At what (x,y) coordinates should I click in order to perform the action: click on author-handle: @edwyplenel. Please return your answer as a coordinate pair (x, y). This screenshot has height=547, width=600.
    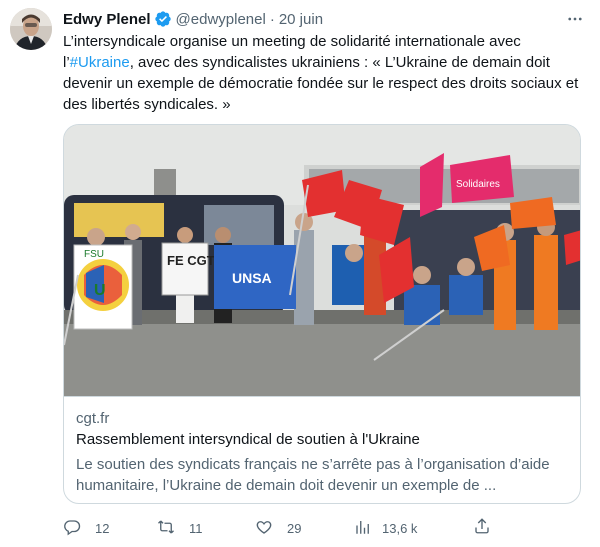
    Looking at the image, I should click on (221, 19).